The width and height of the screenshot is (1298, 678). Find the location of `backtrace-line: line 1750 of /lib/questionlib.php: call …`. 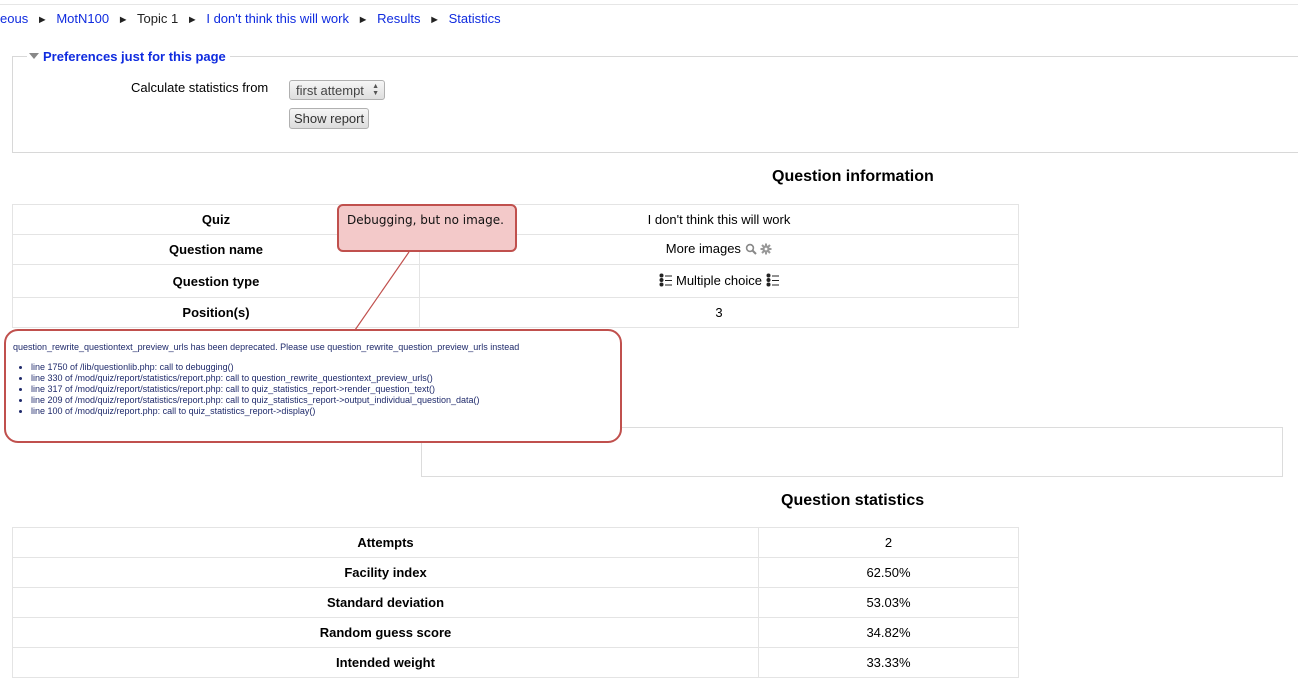

backtrace-line: line 1750 of /lib/questionlib.php: call … is located at coordinates (322, 367).